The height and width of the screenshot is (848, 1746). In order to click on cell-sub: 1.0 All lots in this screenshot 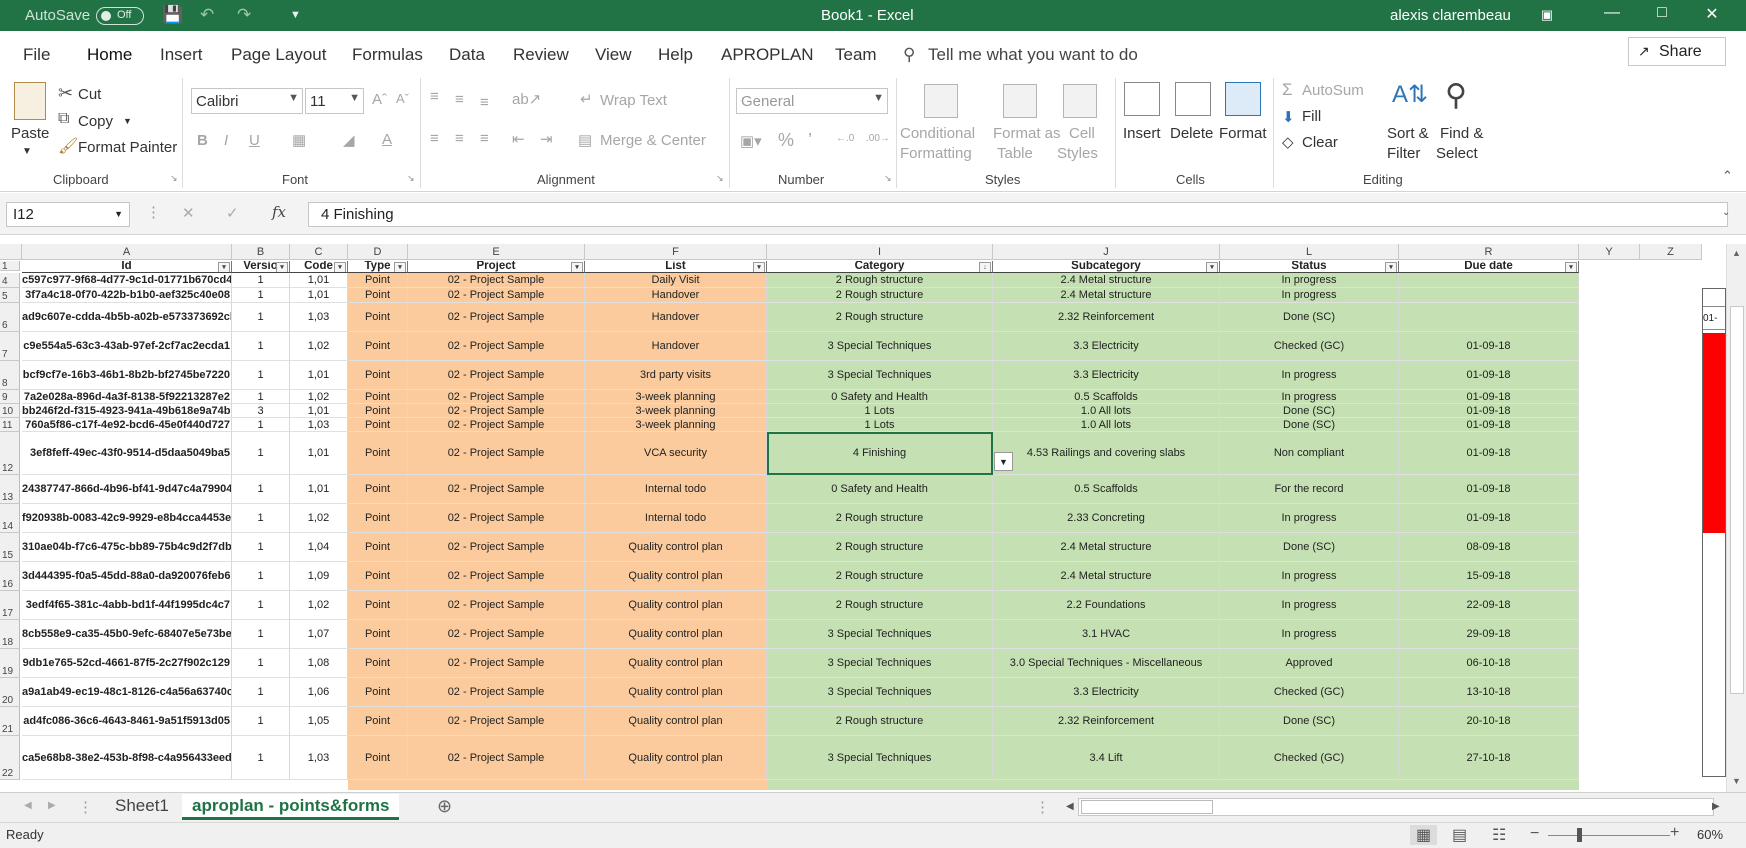, I will do `click(1106, 425)`.